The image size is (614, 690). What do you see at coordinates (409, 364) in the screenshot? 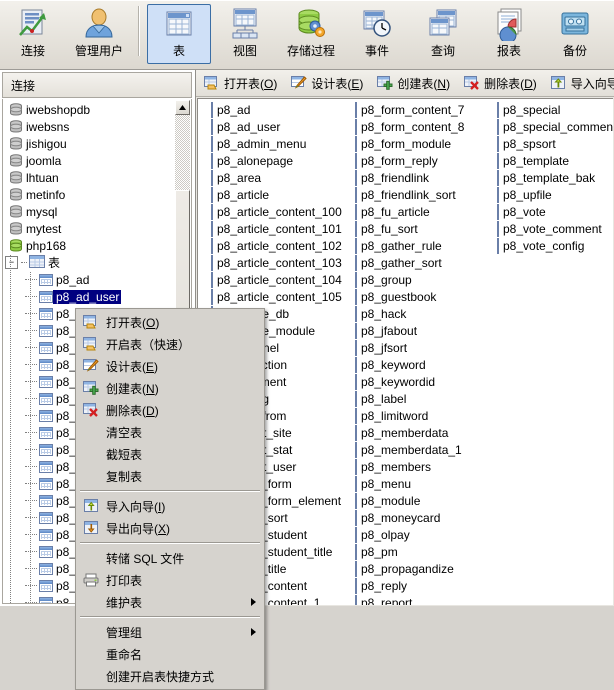
I see `table-list-item: p8_keyword` at bounding box center [409, 364].